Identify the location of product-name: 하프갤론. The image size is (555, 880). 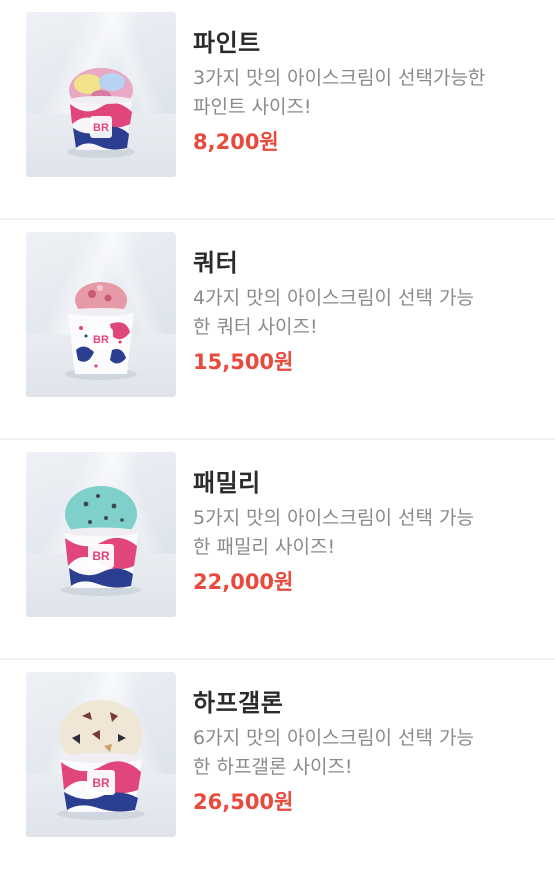
(238, 703).